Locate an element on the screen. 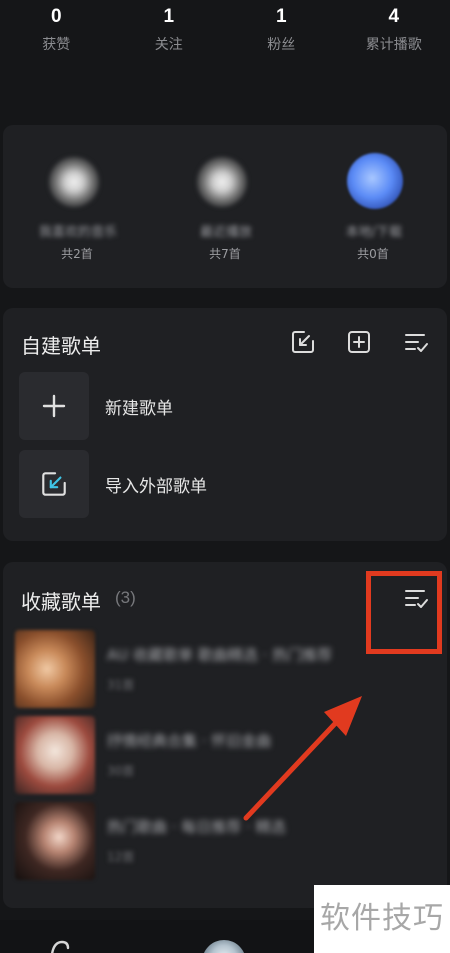 Image resolution: width=450 pixels, height=953 pixels. playlist-name: 本地/下载 is located at coordinates (374, 232).